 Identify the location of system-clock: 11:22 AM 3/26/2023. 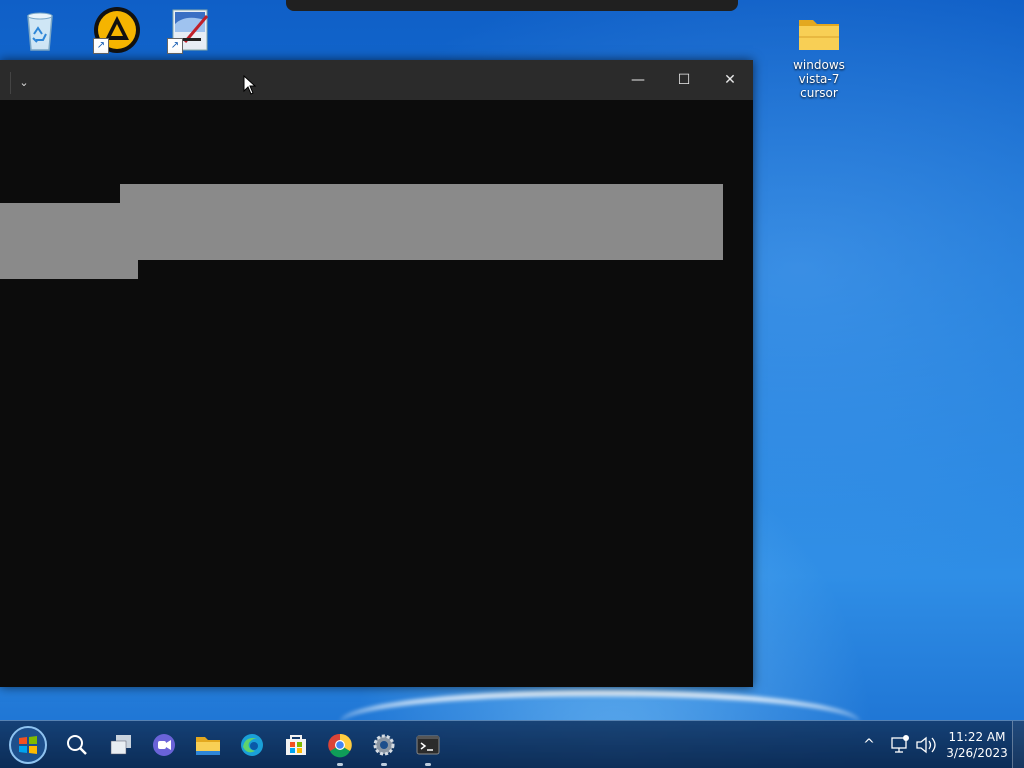
(977, 745).